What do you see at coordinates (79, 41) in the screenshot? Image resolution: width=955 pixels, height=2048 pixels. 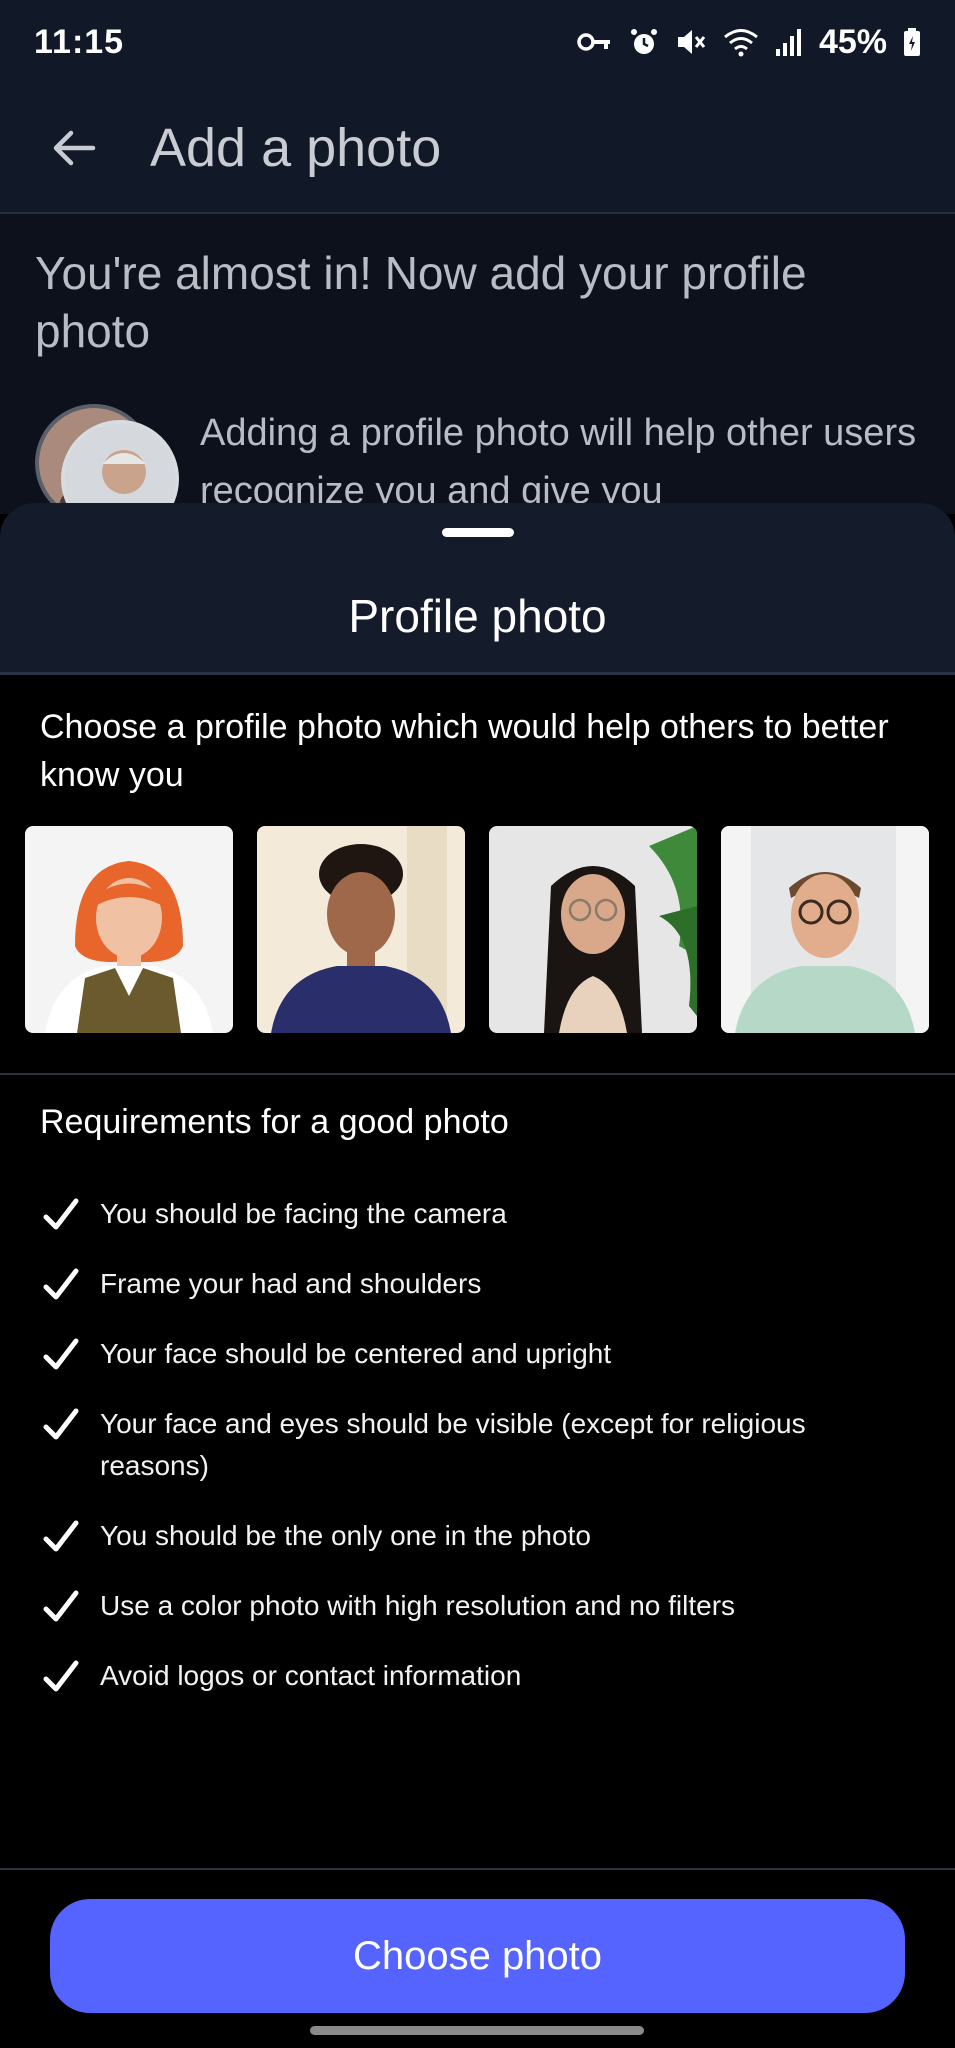 I see `status-time: 11:15` at bounding box center [79, 41].